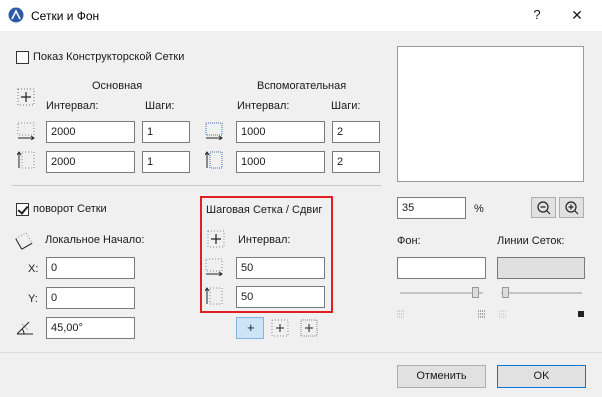 Image resolution: width=602 pixels, height=397 pixels. I want to click on snap-mode-3-icon, so click(309, 328).